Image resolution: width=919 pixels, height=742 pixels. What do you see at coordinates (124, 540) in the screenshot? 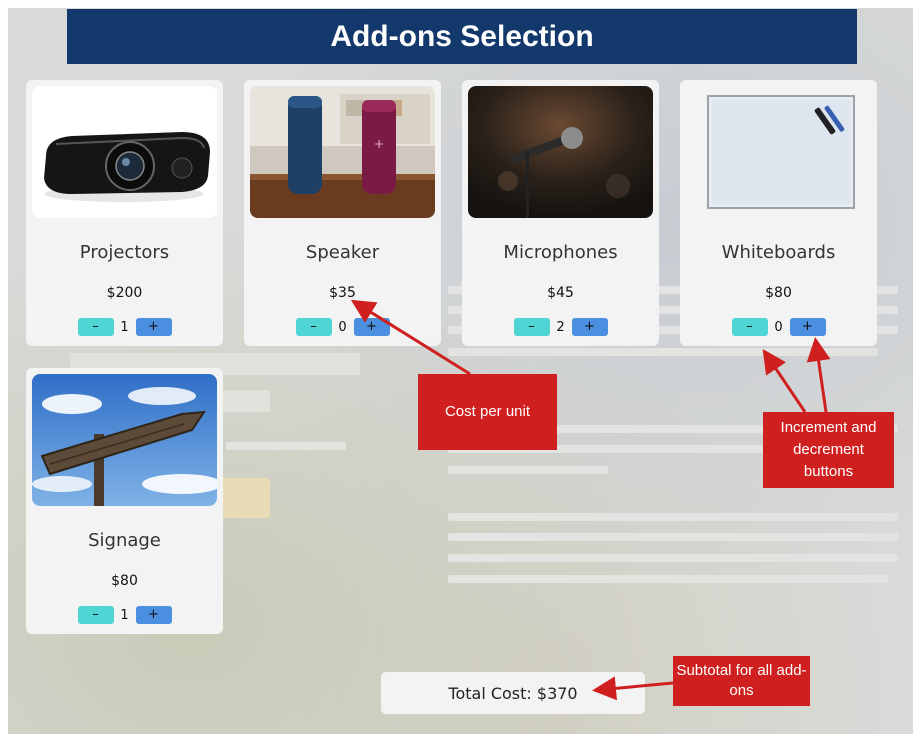
I see `product-name: Signage` at bounding box center [124, 540].